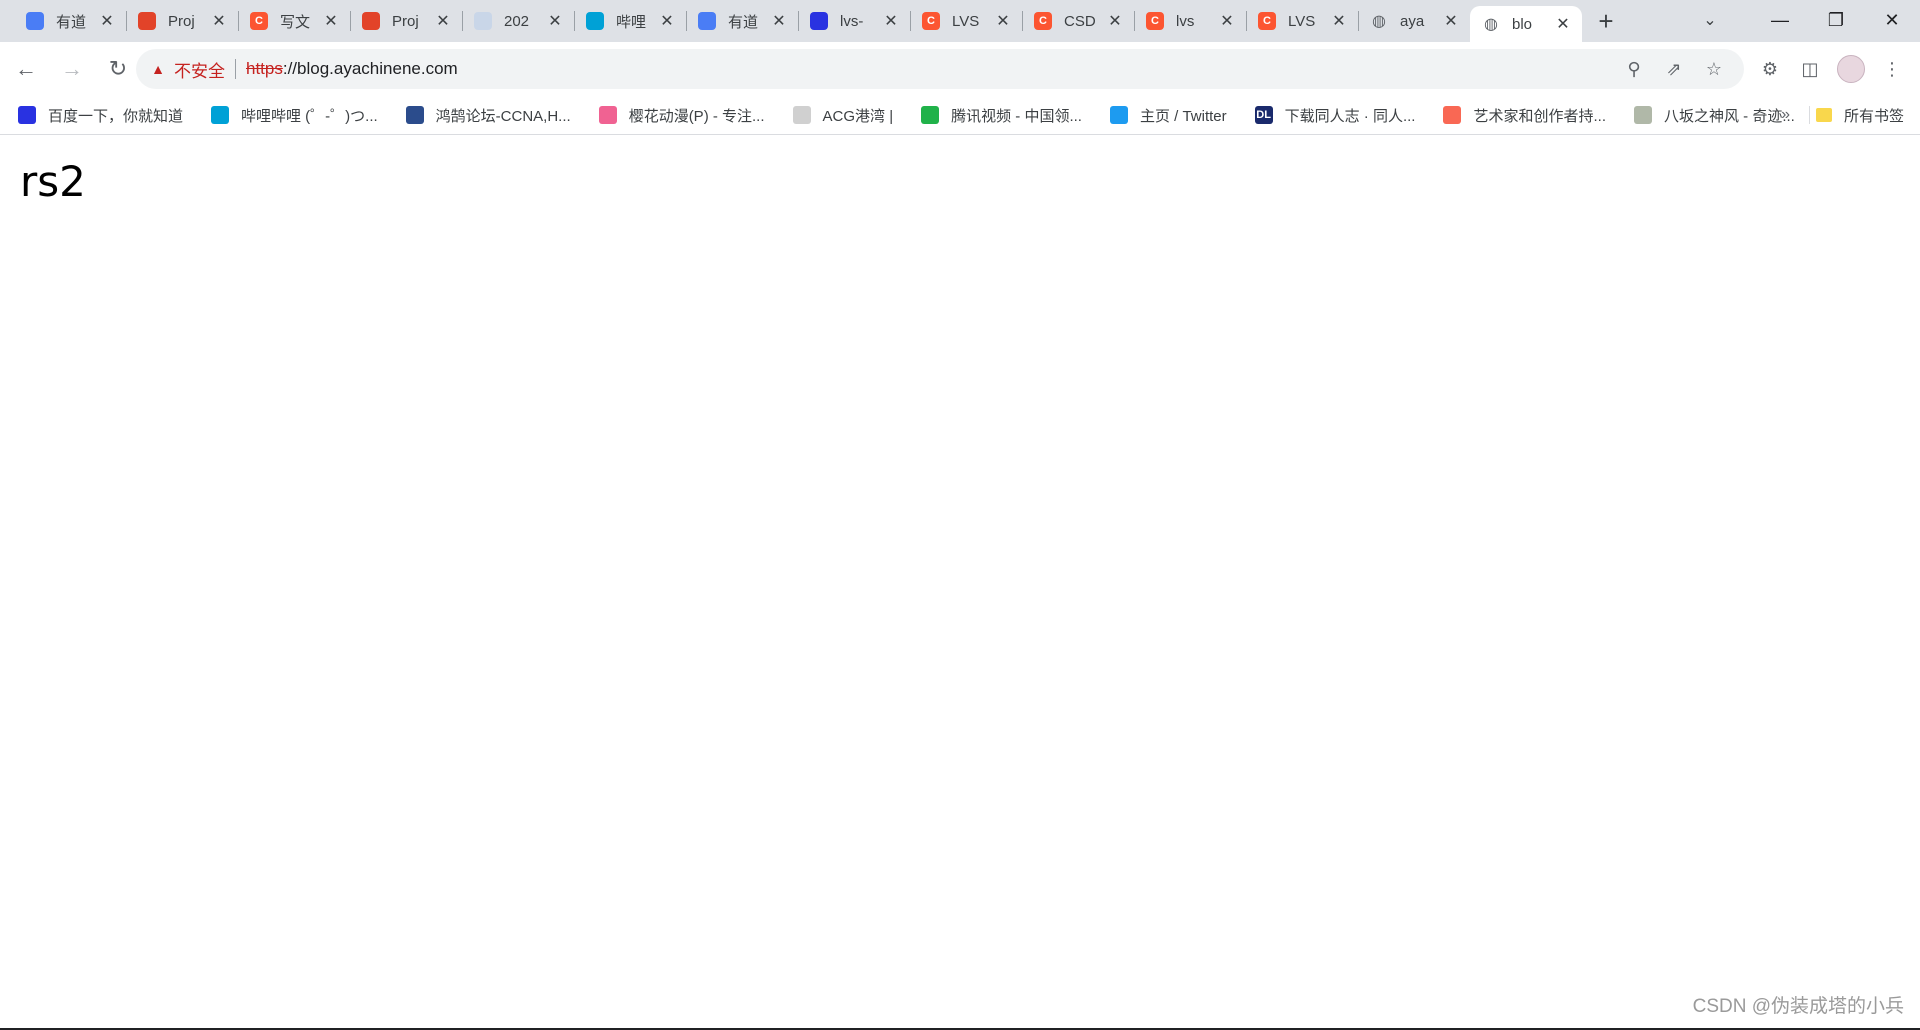 Image resolution: width=1920 pixels, height=1030 pixels. Describe the element at coordinates (940, 69) in the screenshot. I see `address-bar: ▲ 不安全 https://blog.ayachinene.com ⚲ ⇗ ☆` at that location.